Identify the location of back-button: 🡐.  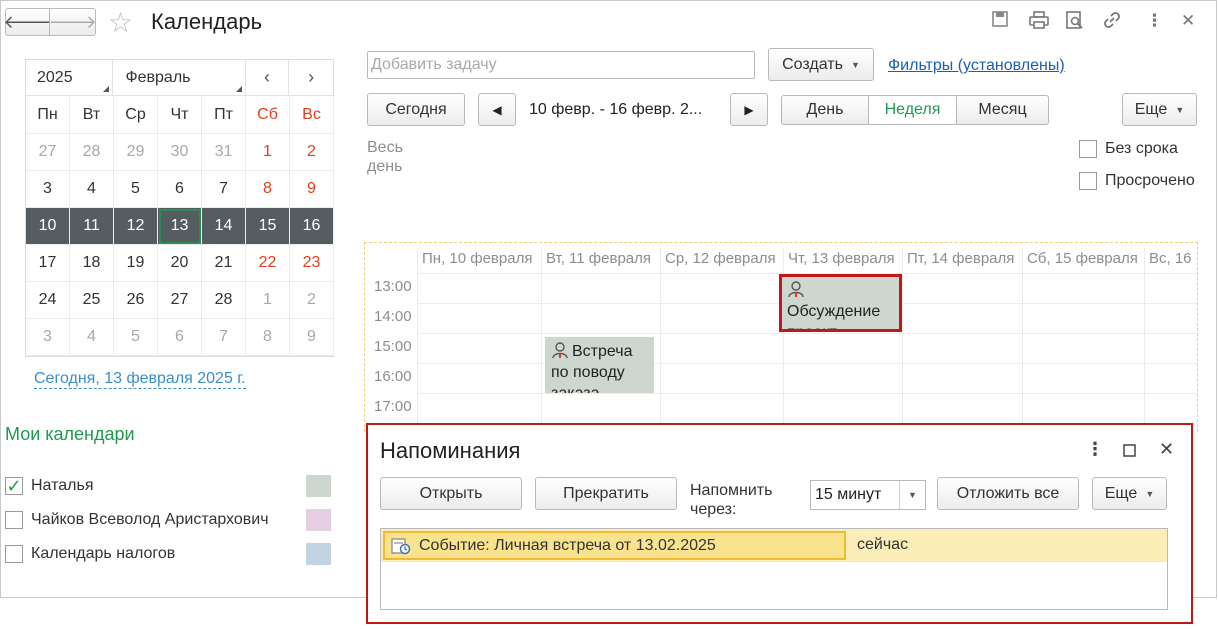
(27, 22).